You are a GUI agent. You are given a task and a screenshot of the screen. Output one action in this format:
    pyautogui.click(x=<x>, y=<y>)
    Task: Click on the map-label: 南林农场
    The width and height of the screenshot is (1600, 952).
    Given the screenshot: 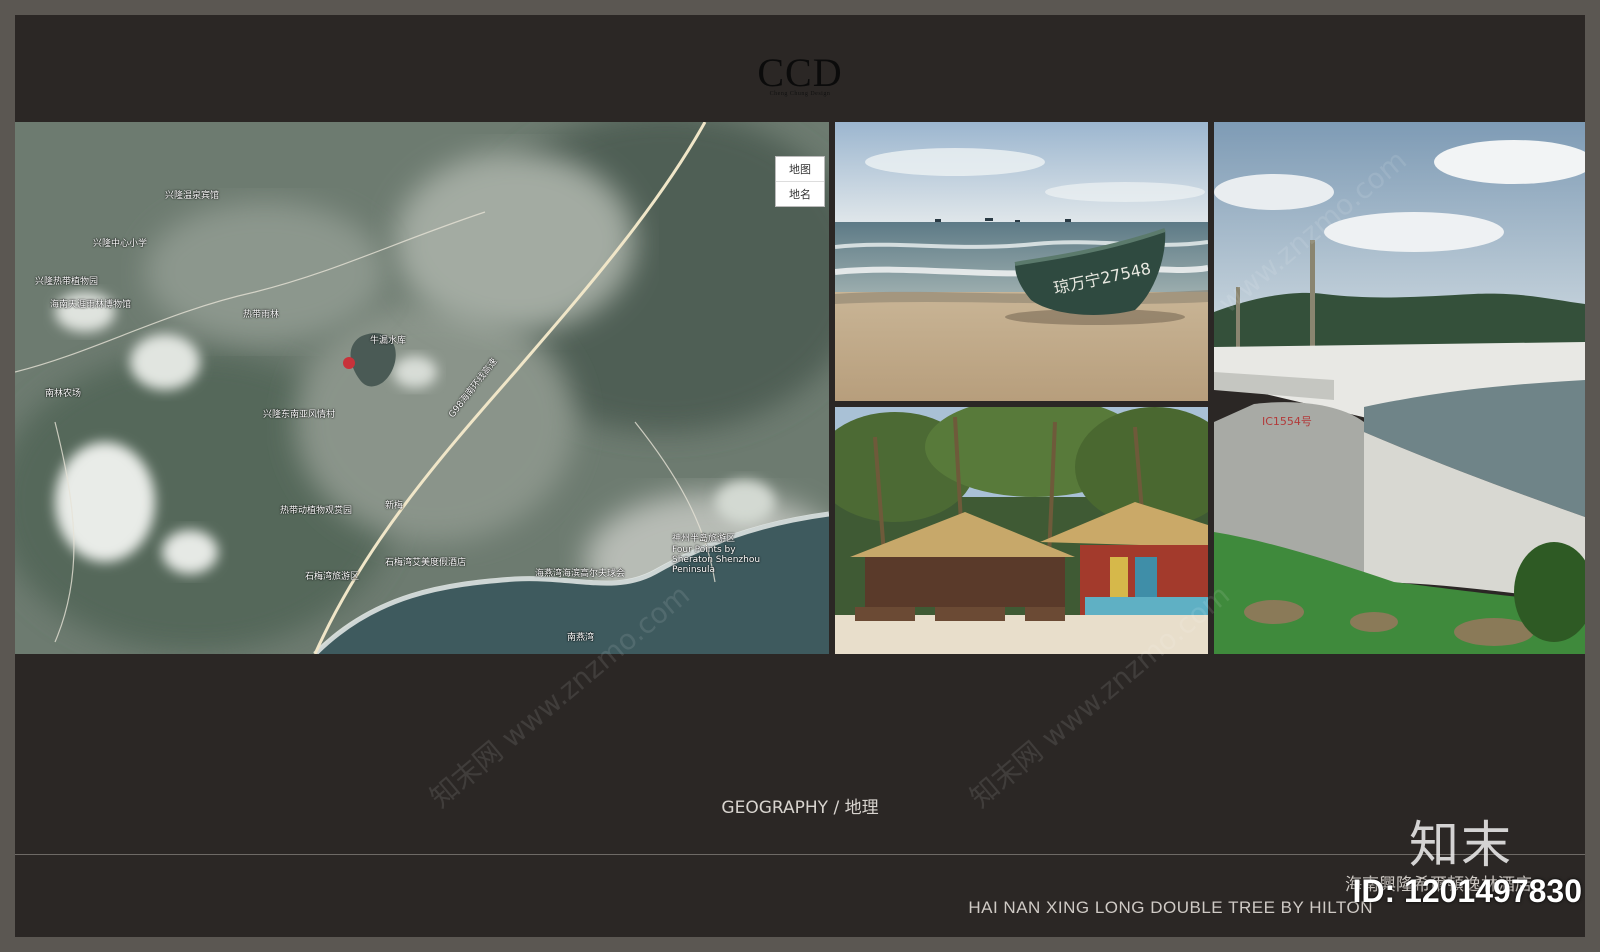 What is the action you would take?
    pyautogui.click(x=63, y=394)
    